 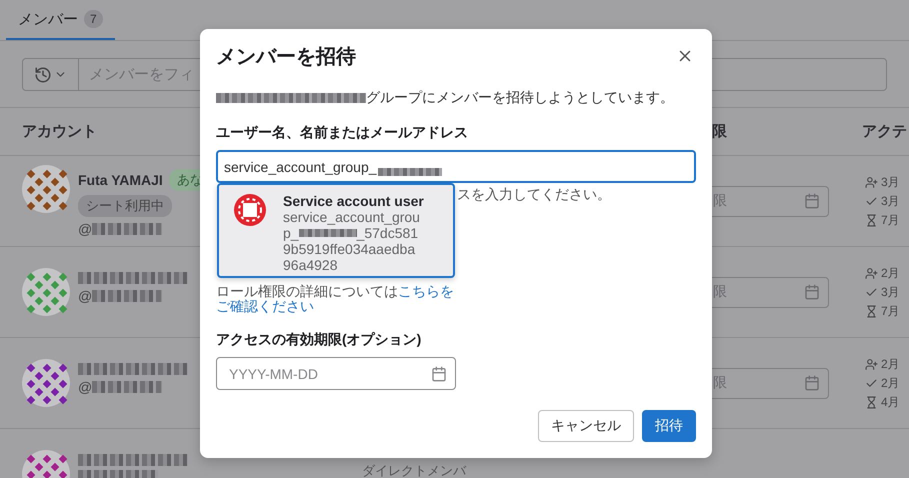 What do you see at coordinates (719, 131) in the screenshot?
I see `column-header: 限` at bounding box center [719, 131].